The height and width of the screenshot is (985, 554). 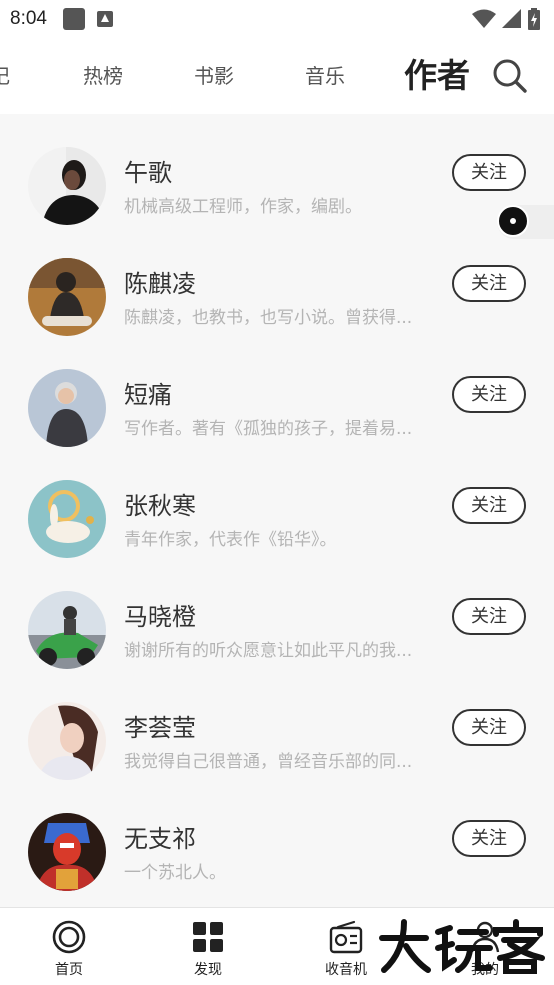 What do you see at coordinates (175, 873) in the screenshot?
I see `author-desc: 一个苏北人。` at bounding box center [175, 873].